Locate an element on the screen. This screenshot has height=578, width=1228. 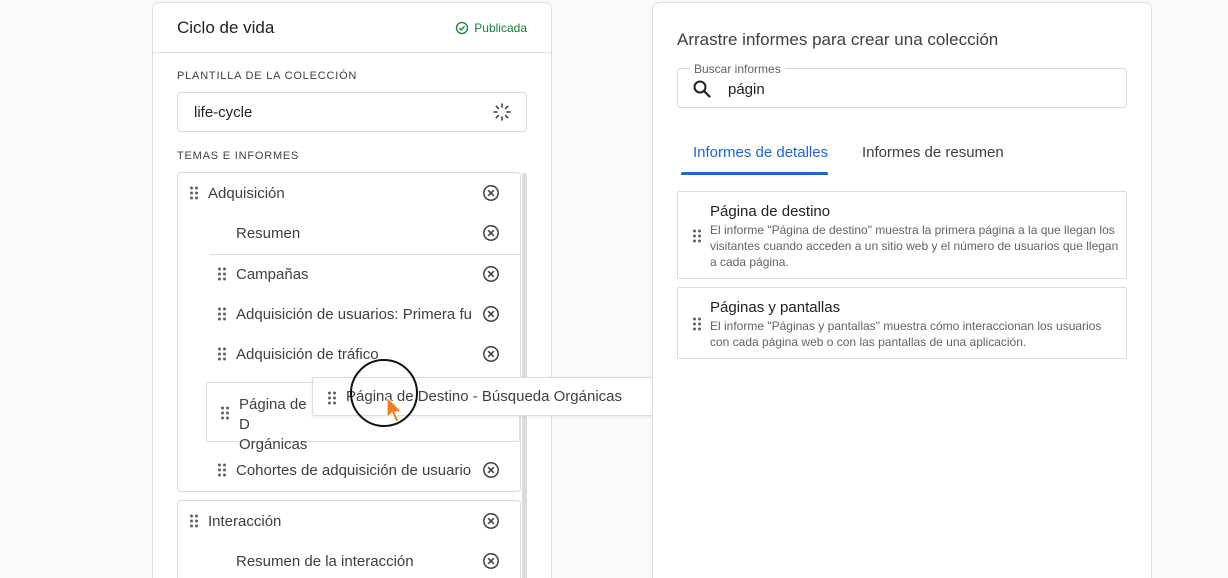
topic-row: Adquisición is located at coordinates (349, 193).